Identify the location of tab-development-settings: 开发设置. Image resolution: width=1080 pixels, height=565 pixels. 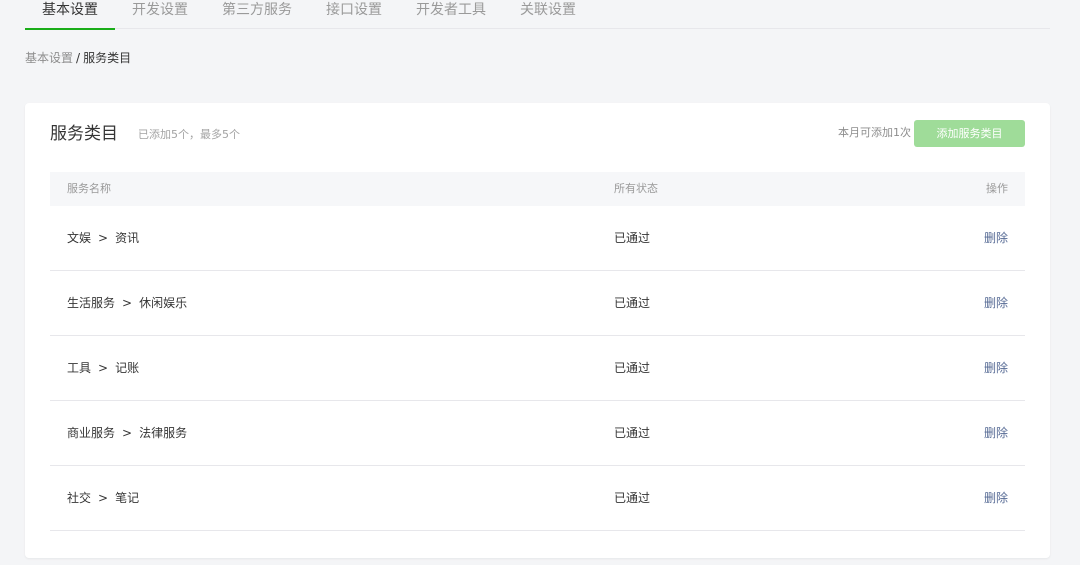
(160, 14).